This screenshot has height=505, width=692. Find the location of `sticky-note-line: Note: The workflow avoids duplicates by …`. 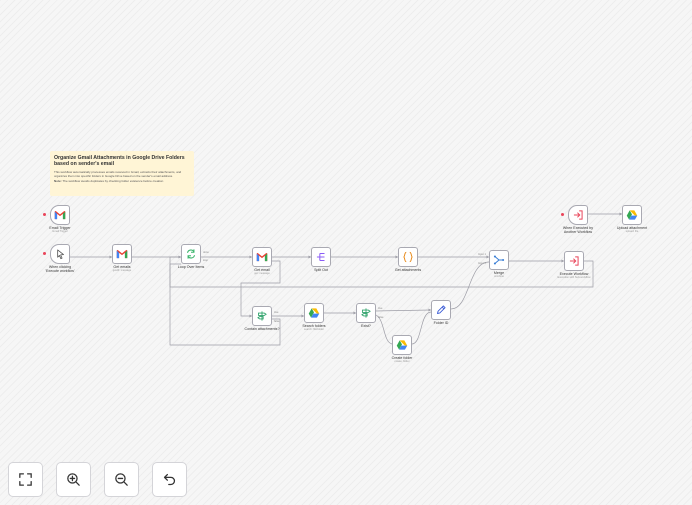

sticky-note-line: Note: The workflow avoids duplicates by … is located at coordinates (122, 182).